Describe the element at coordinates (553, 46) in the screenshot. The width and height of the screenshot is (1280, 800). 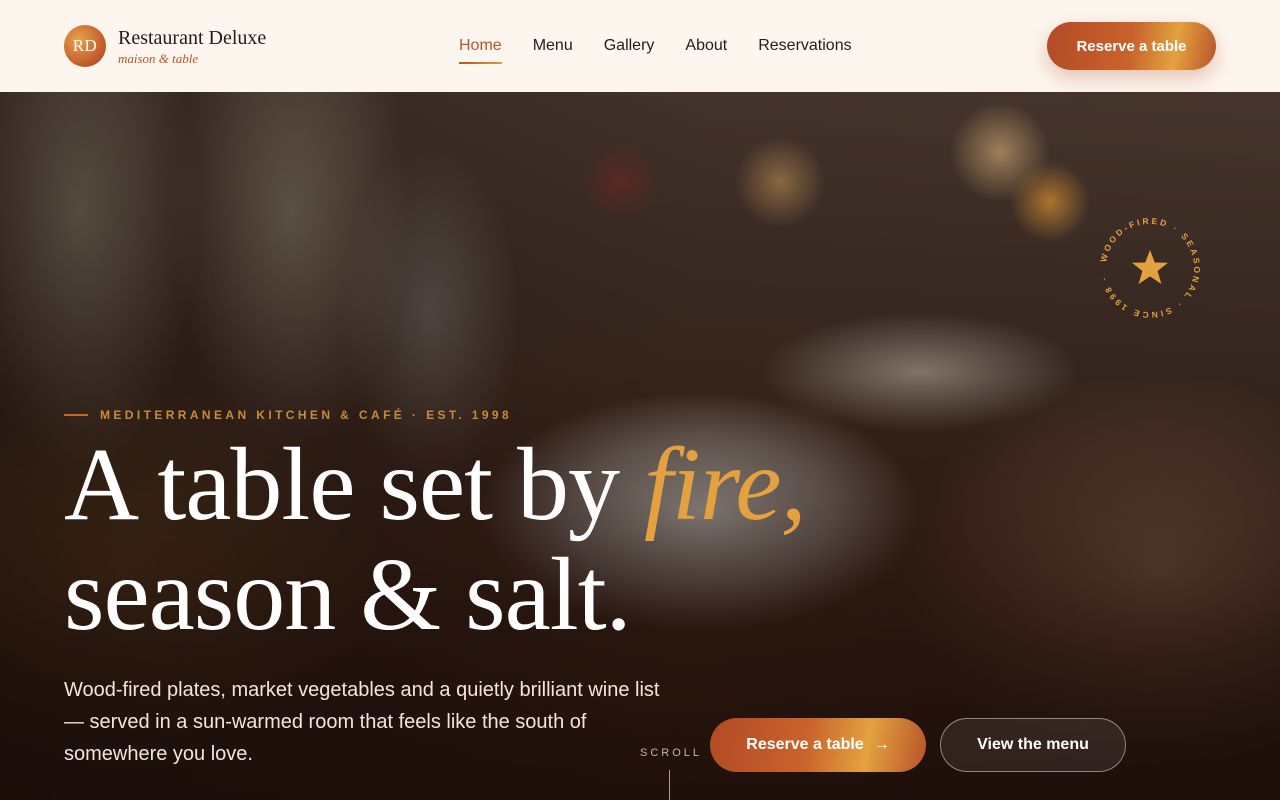
I see `nav-link-menu: Menu` at that location.